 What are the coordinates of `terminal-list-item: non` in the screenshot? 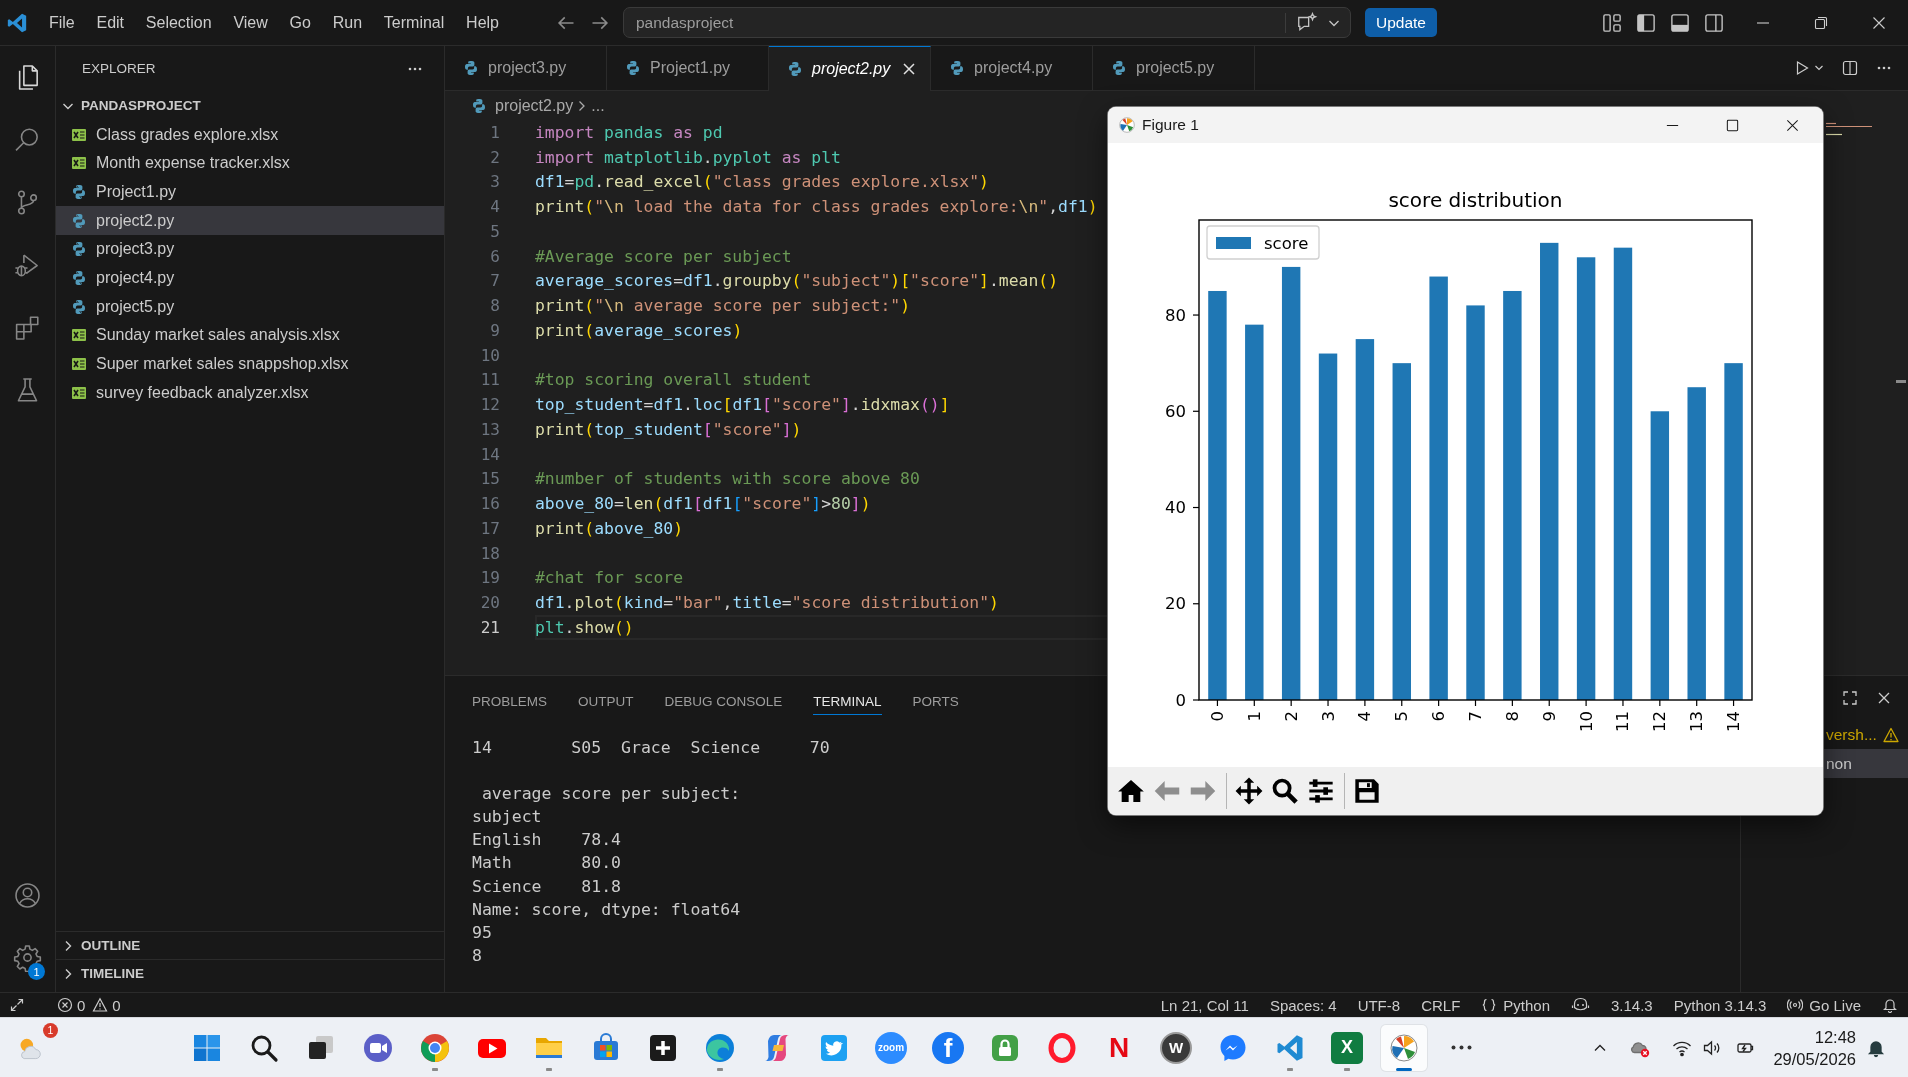 It's located at (1866, 763).